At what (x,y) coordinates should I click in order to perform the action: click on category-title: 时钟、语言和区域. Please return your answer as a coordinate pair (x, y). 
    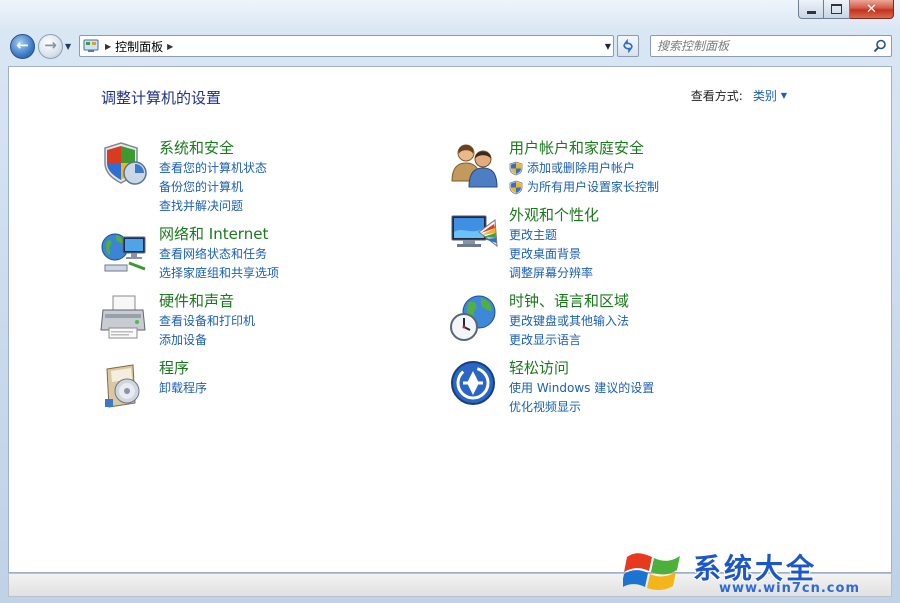
    Looking at the image, I should click on (569, 301).